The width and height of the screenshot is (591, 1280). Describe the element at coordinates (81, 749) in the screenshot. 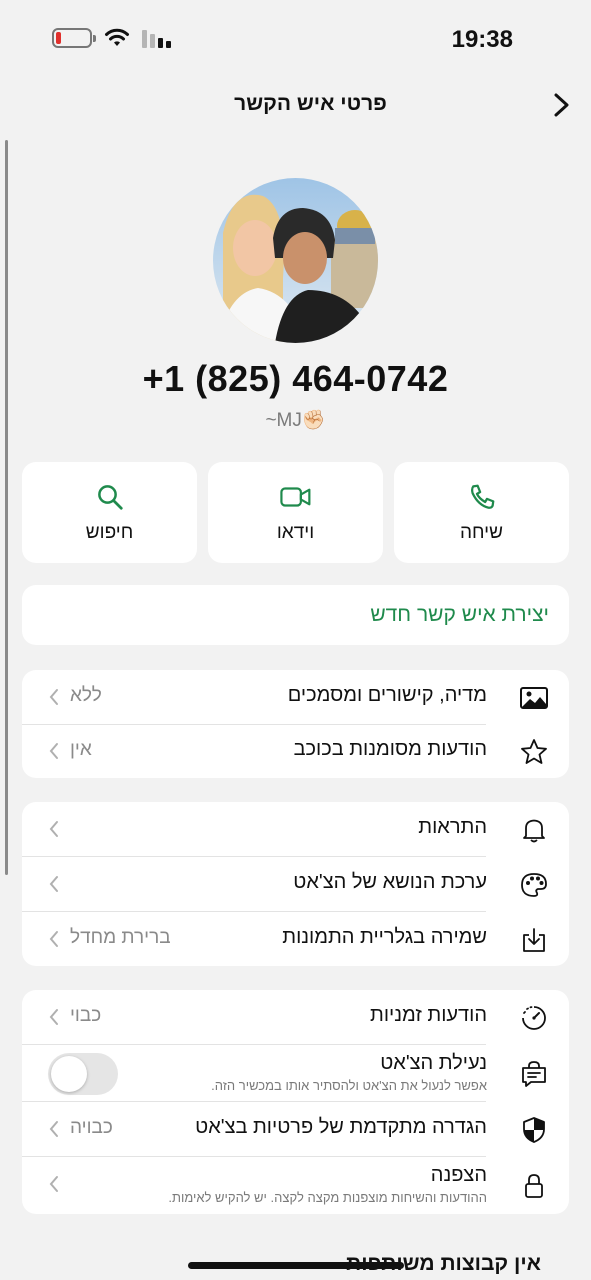

I see `starred-messages-value: אין` at that location.